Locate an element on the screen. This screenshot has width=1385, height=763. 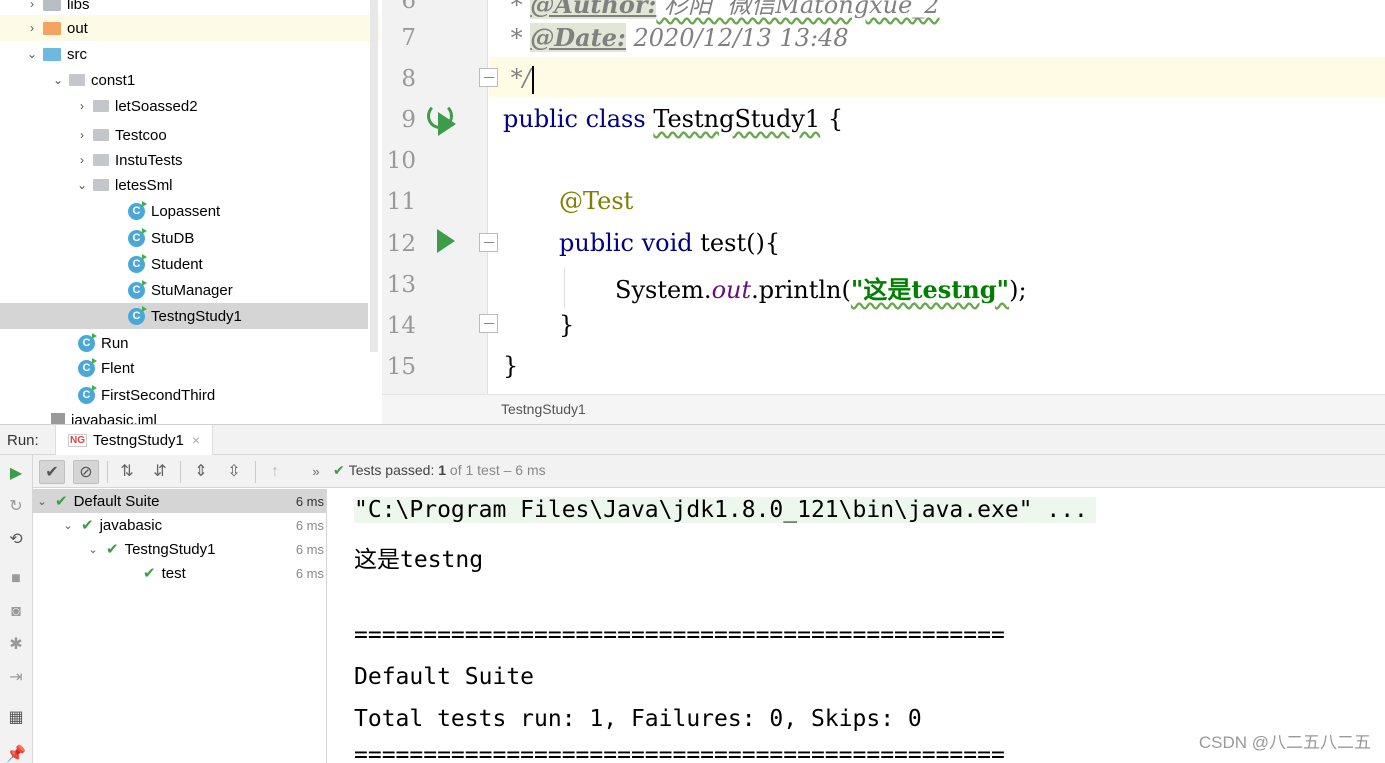
show-passed-icon: ✔ is located at coordinates (52, 472).